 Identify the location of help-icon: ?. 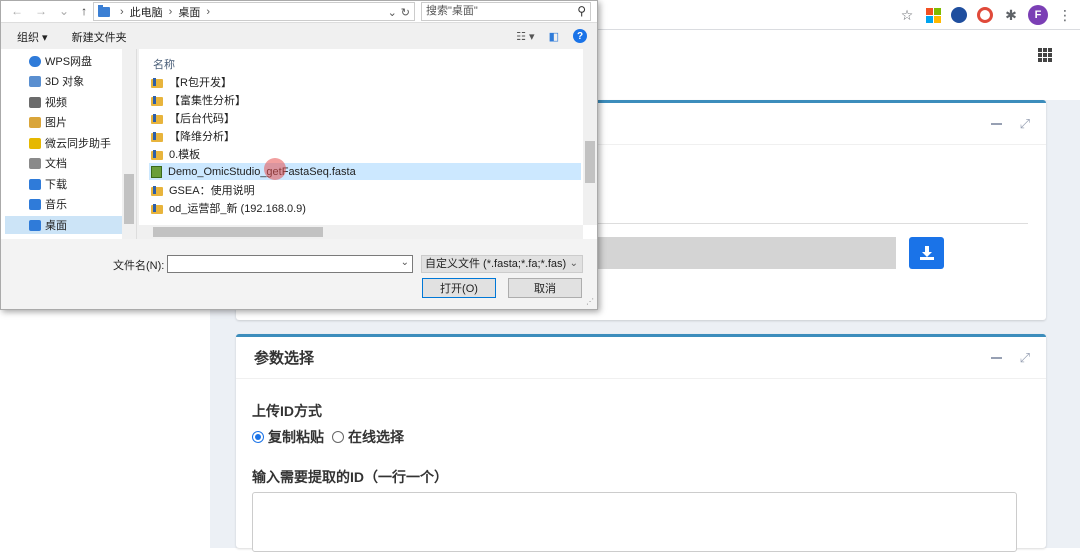
(580, 36).